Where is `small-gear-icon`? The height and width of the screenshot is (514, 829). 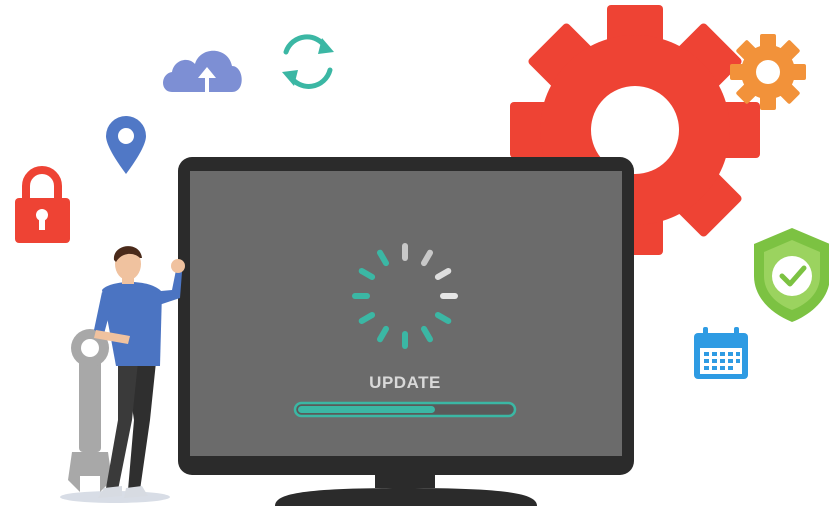 small-gear-icon is located at coordinates (768, 72).